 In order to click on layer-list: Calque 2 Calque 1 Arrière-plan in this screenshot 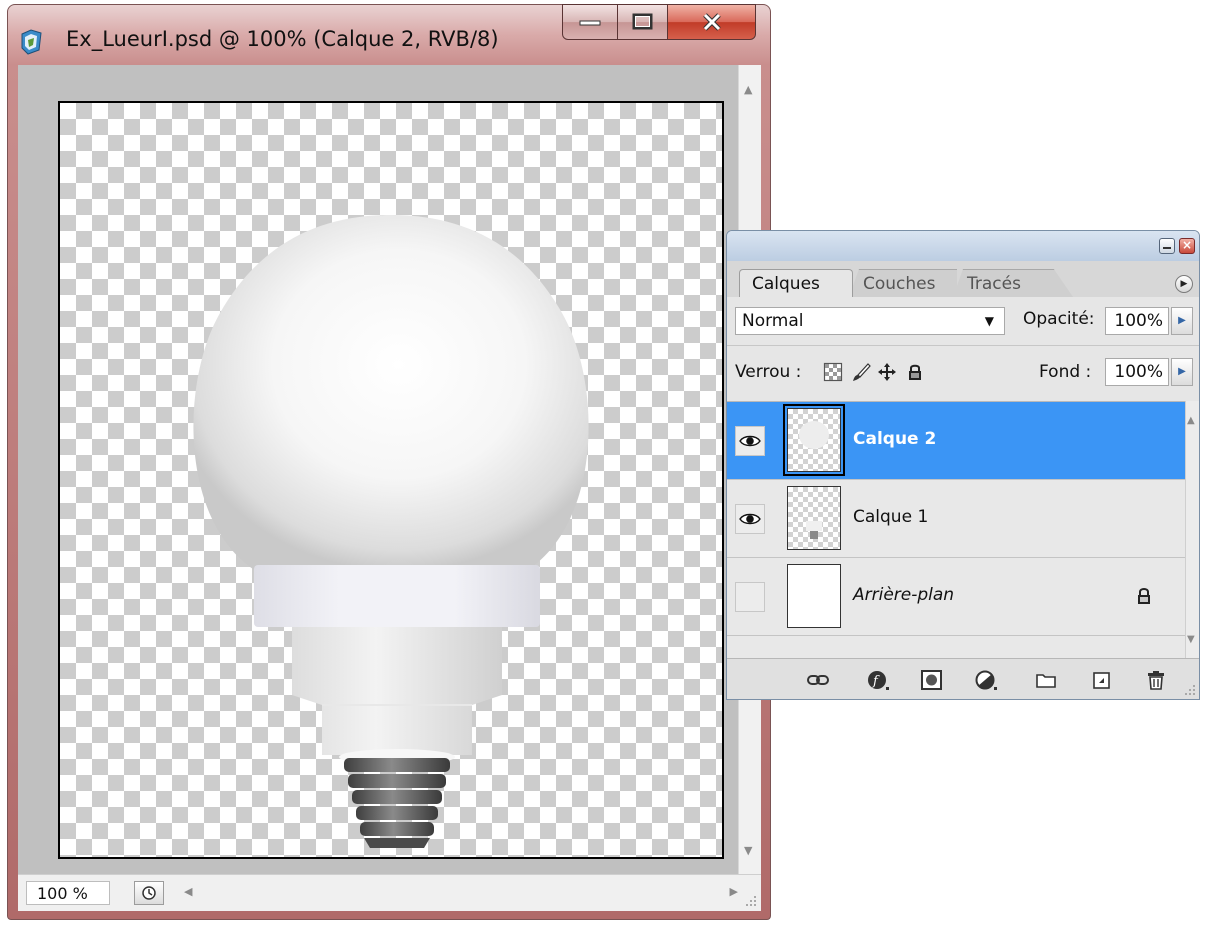, I will do `click(956, 530)`.